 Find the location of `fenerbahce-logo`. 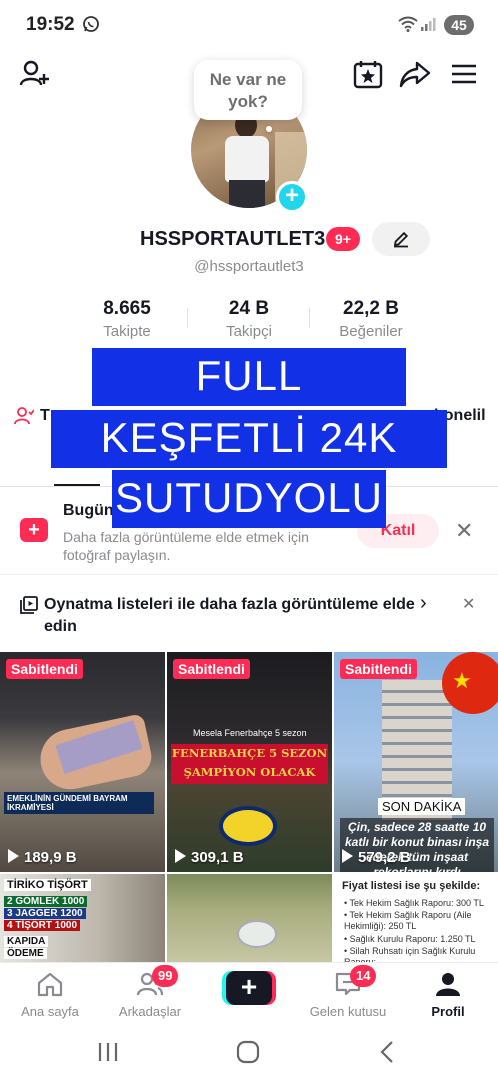

fenerbahce-logo is located at coordinates (248, 826).